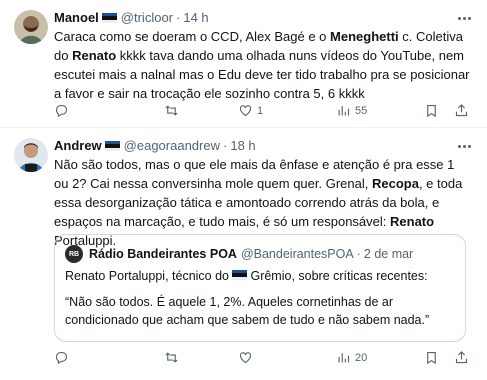  I want to click on views-count: 55, so click(361, 110).